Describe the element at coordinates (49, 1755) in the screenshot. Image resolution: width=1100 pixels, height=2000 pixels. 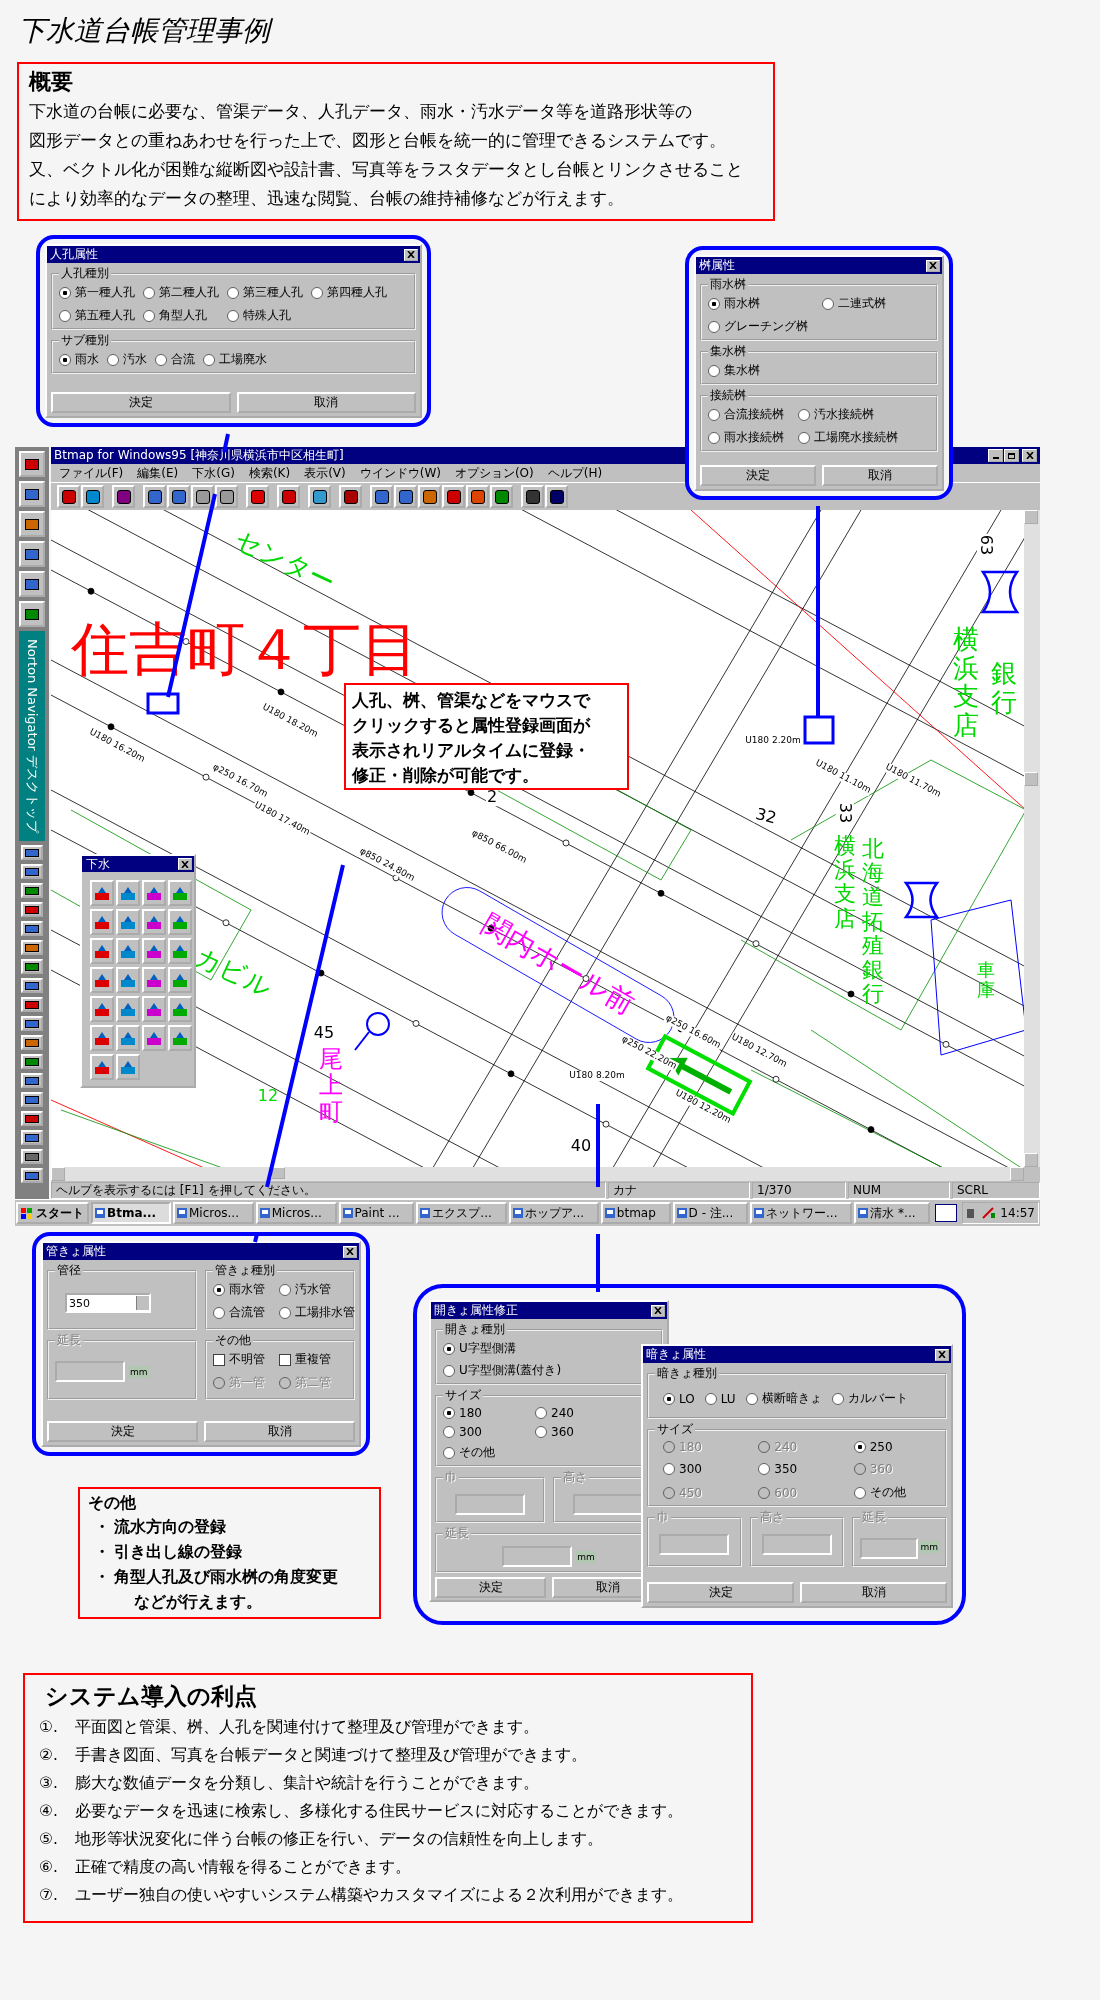
I see `item-number: ②.` at that location.